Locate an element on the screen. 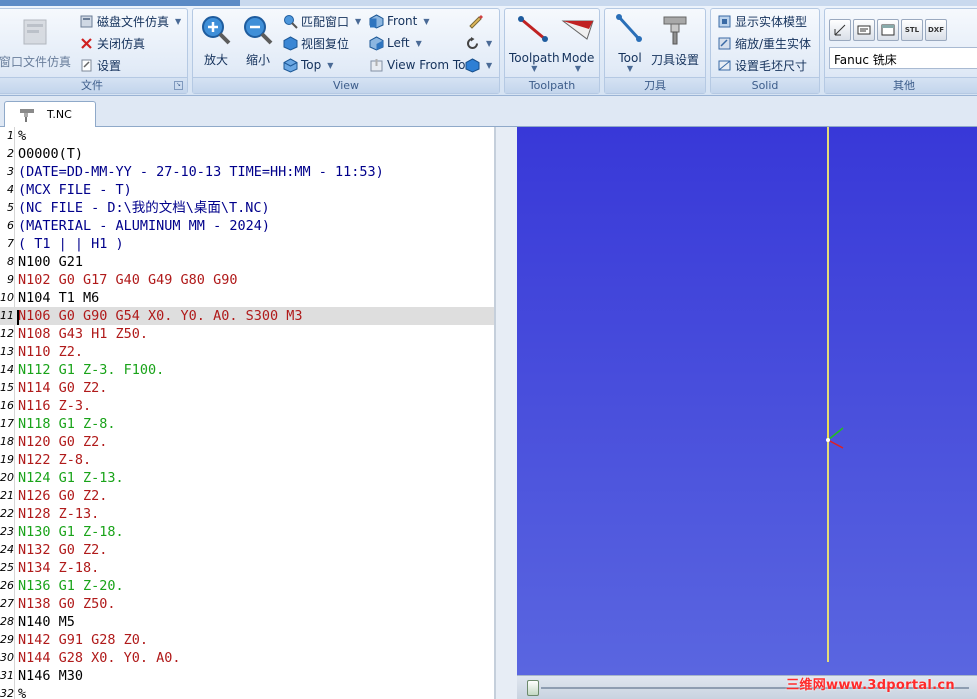 The width and height of the screenshot is (977, 699). disk-file-sim-button: 磁盘文件仿真 ▼ is located at coordinates (130, 21).